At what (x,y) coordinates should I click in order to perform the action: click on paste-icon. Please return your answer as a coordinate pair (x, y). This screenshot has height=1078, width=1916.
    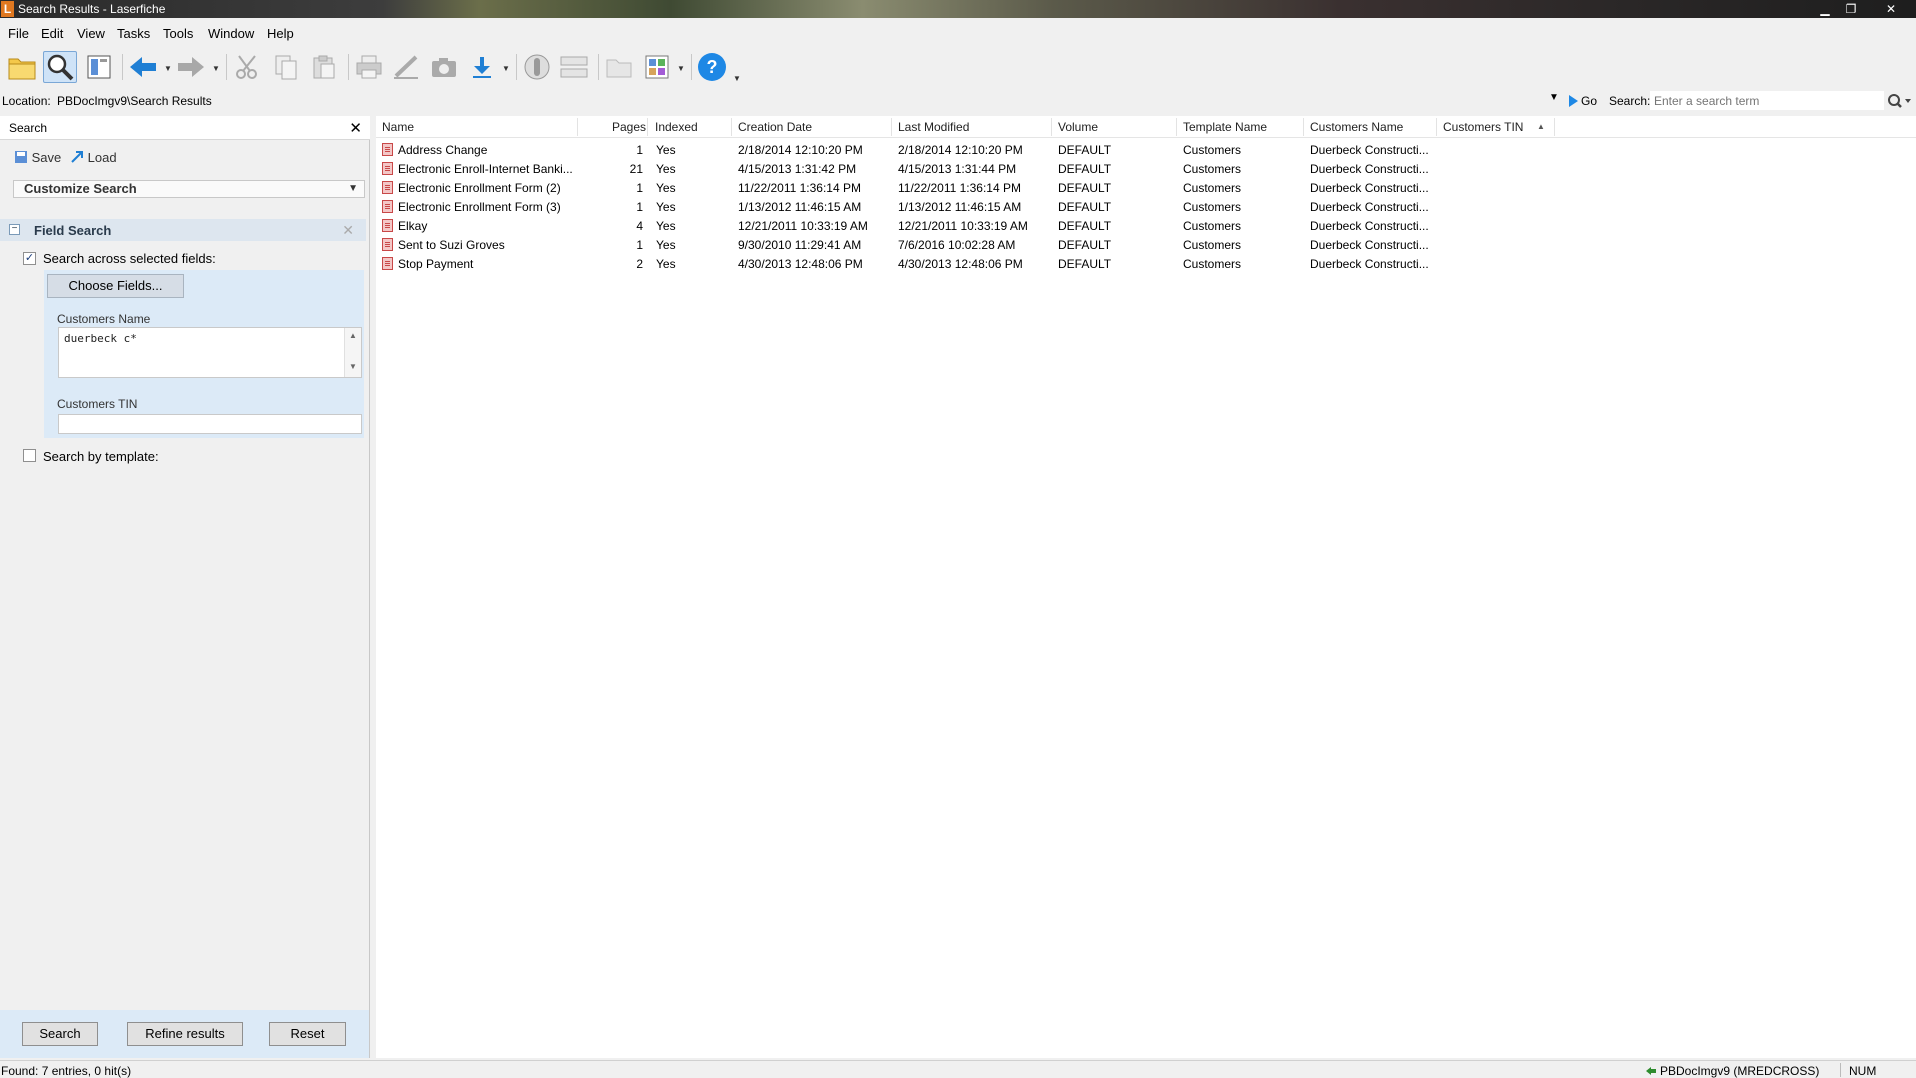
    Looking at the image, I should click on (324, 67).